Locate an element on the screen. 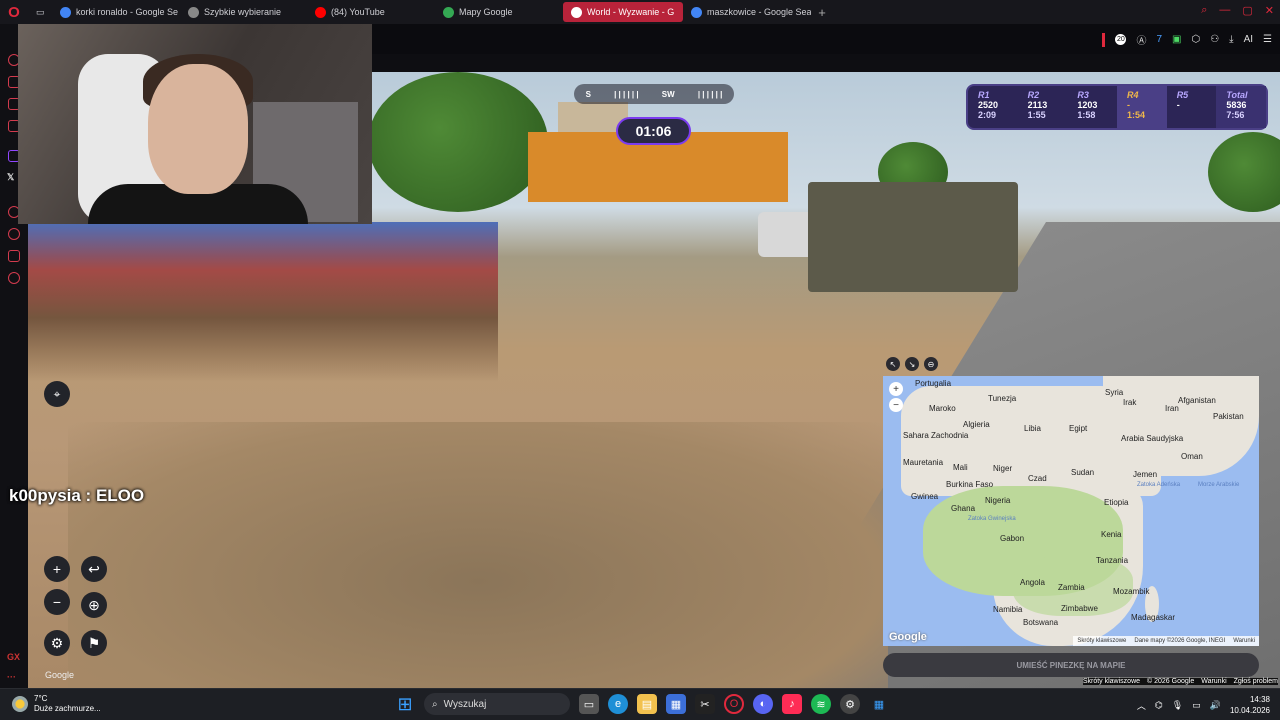 This screenshot has width=1280, height=720. windows-start-icon: ⊞ is located at coordinates (405, 704).